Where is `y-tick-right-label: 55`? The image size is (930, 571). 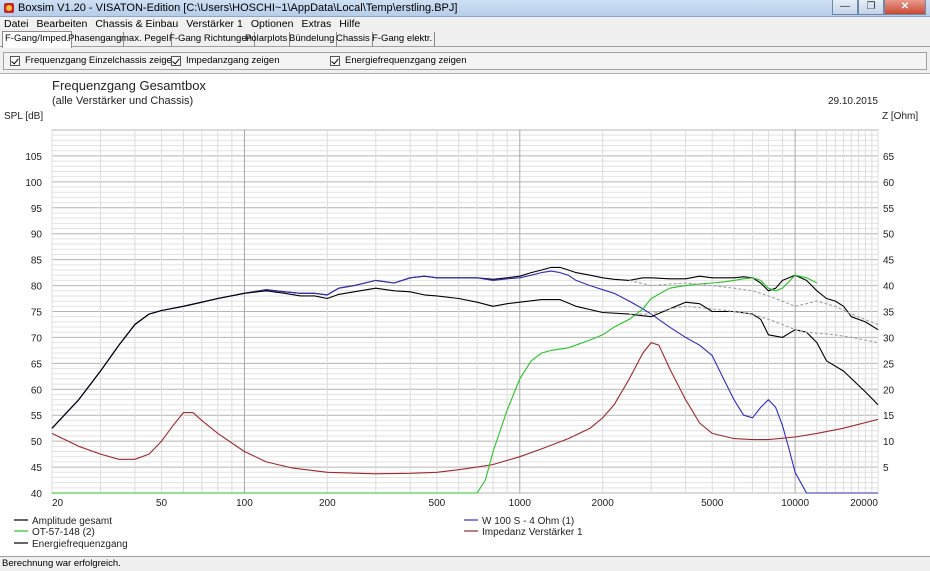
y-tick-right-label: 55 is located at coordinates (889, 209).